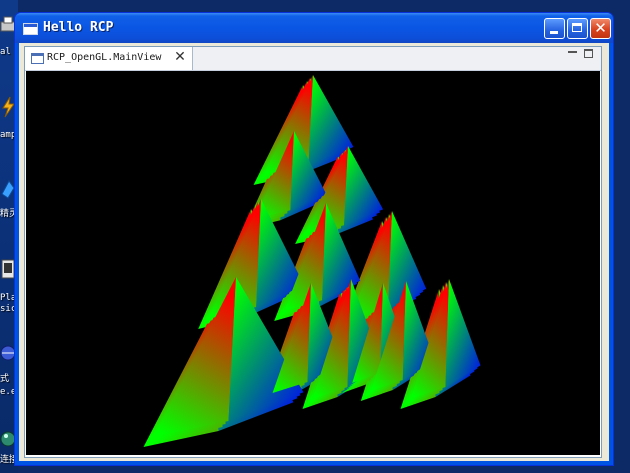 The height and width of the screenshot is (473, 630). I want to click on pyramid-face-left, so click(194, 357).